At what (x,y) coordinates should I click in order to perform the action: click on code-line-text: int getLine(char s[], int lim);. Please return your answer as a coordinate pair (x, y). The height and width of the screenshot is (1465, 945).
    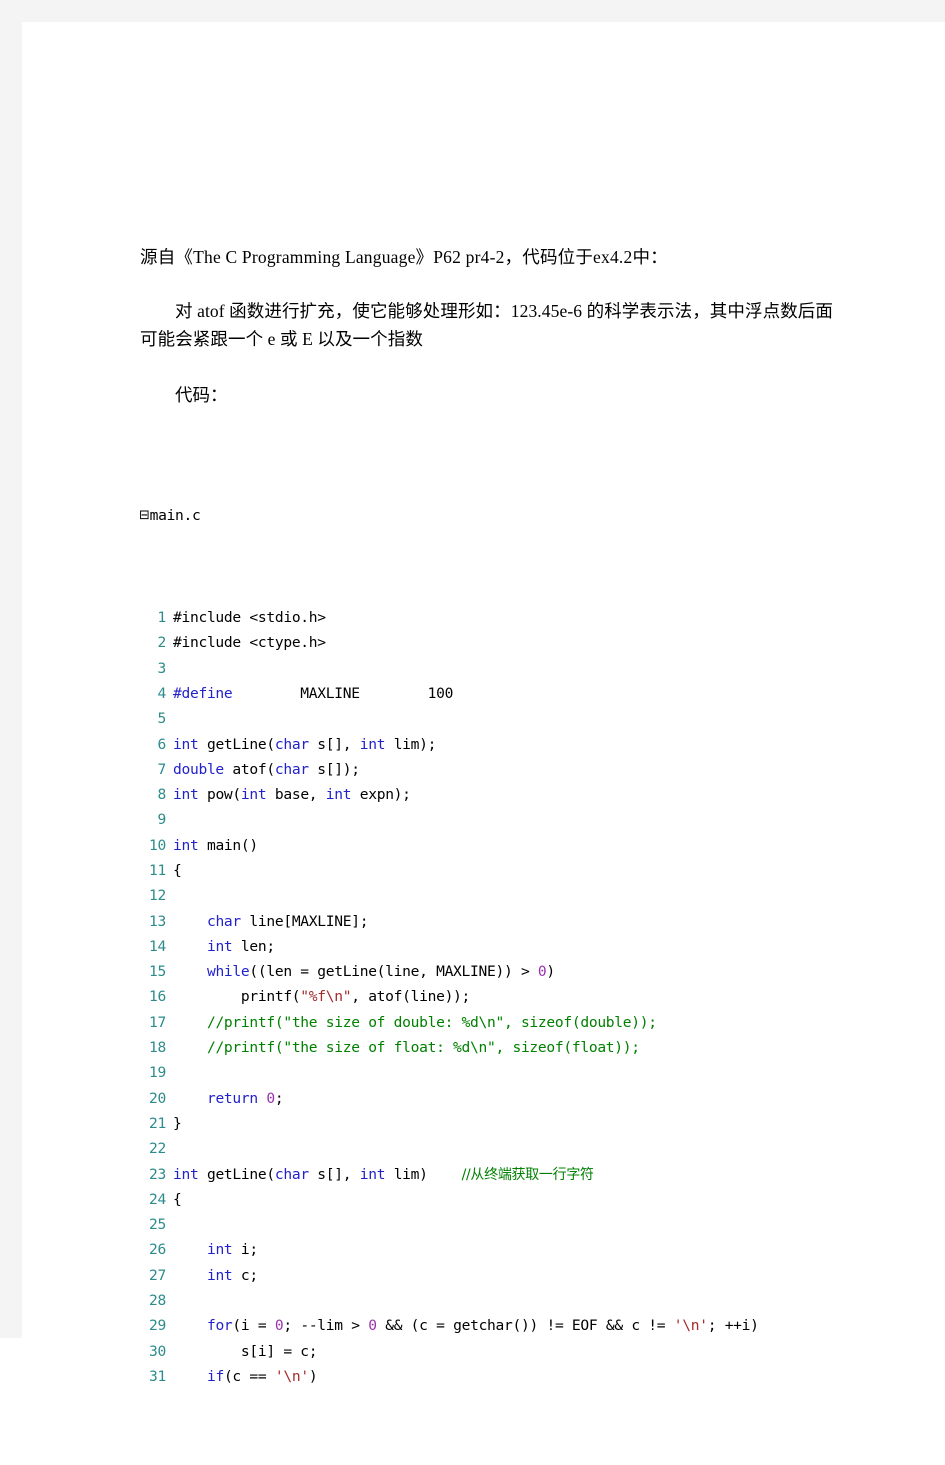
    Looking at the image, I should click on (304, 744).